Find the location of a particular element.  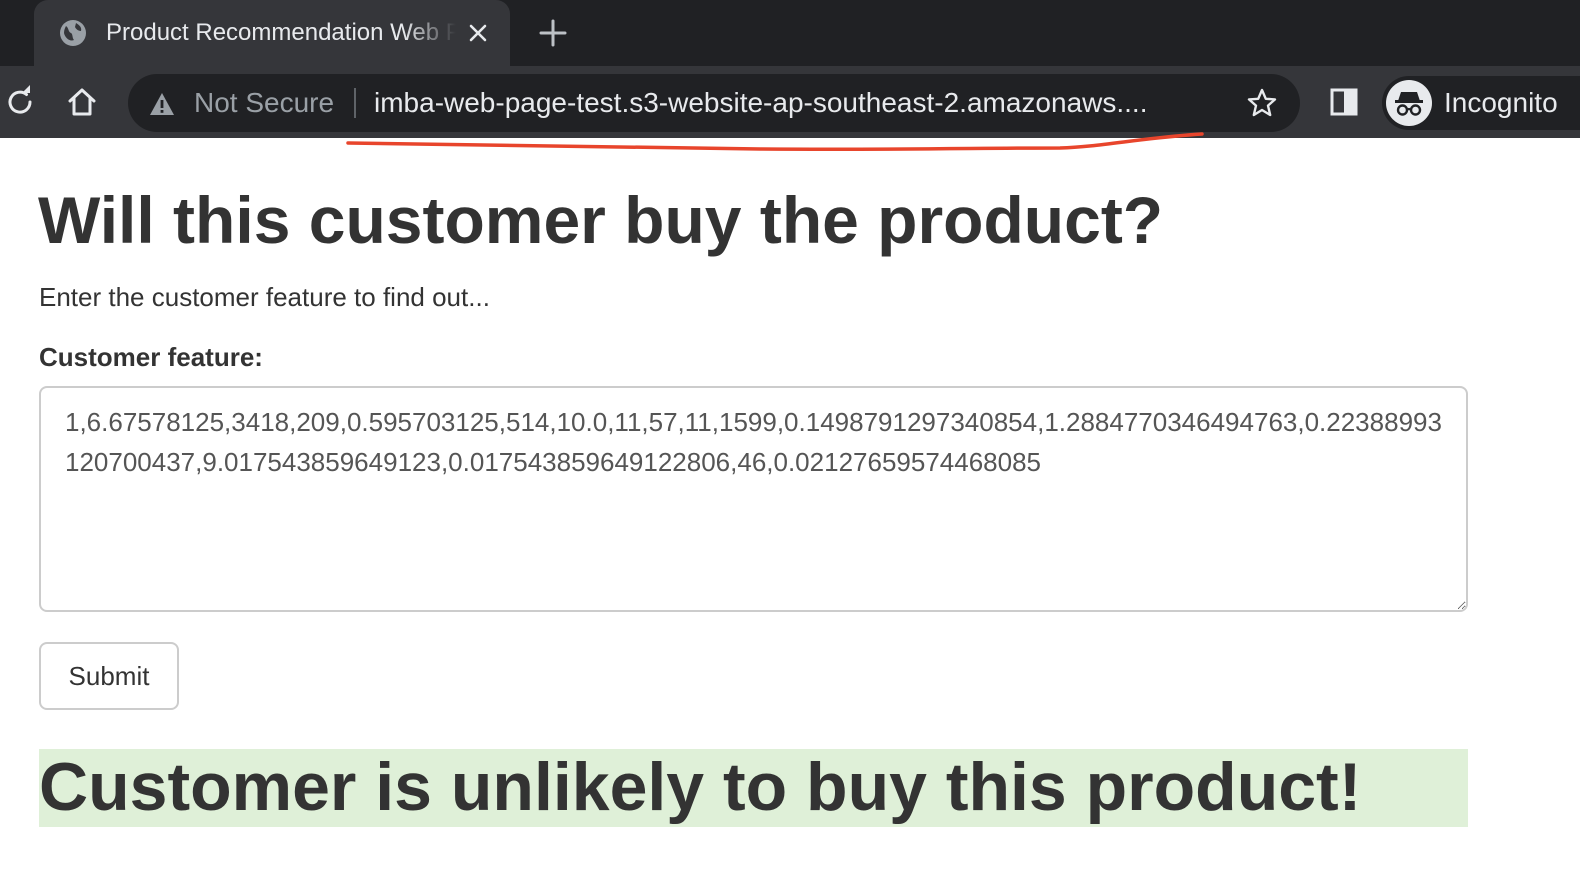

browser-tab: Product Recommendation Web Page is located at coordinates (272, 33).